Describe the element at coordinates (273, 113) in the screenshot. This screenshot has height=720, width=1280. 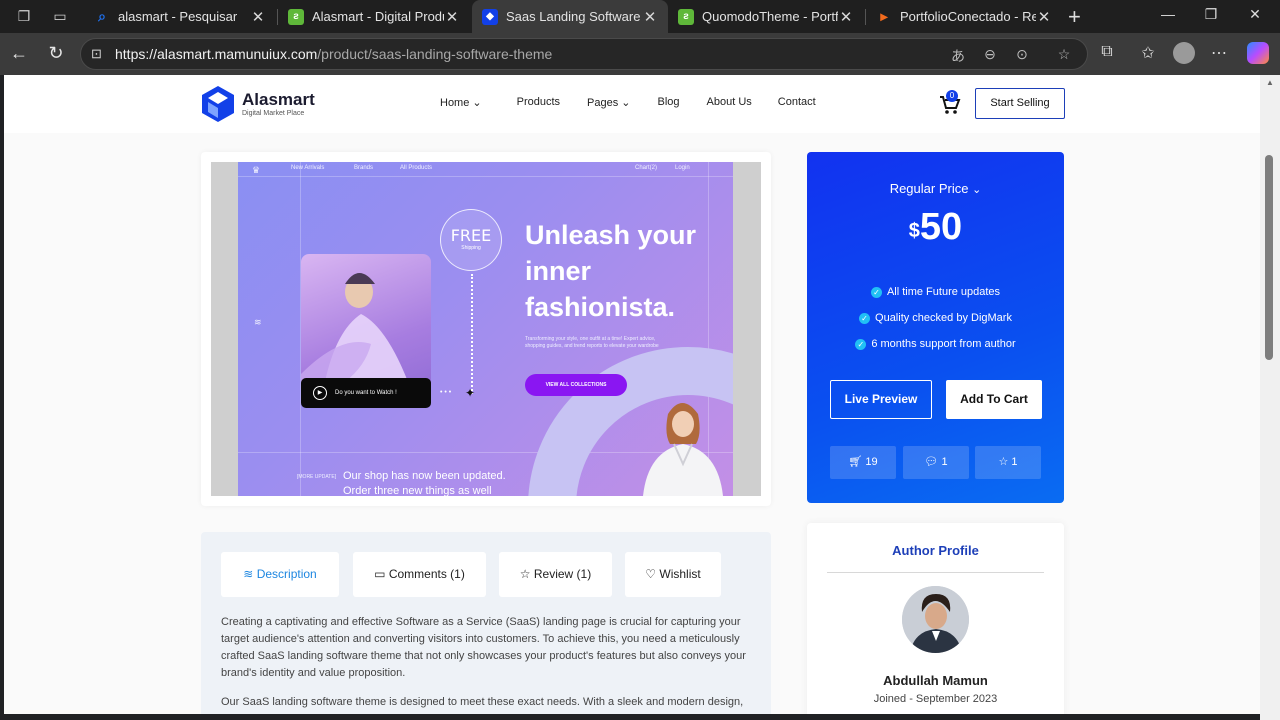
I see `logo-tagline: Digital Market Place` at that location.